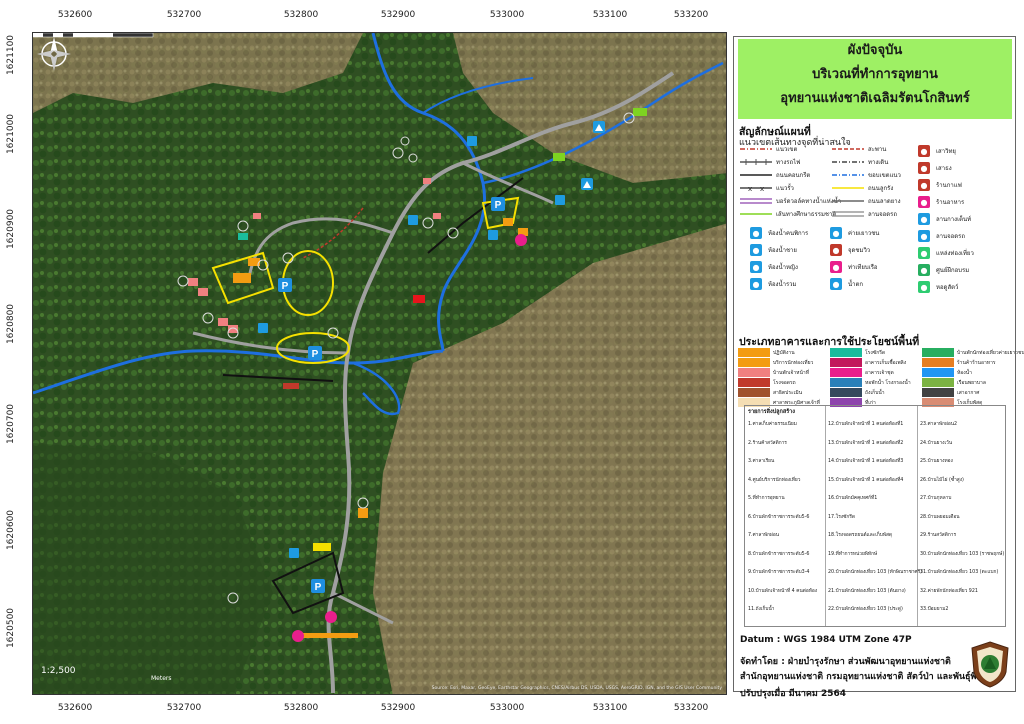  I want to click on legend-line-label: ถนนลาดยาง, so click(884, 201).